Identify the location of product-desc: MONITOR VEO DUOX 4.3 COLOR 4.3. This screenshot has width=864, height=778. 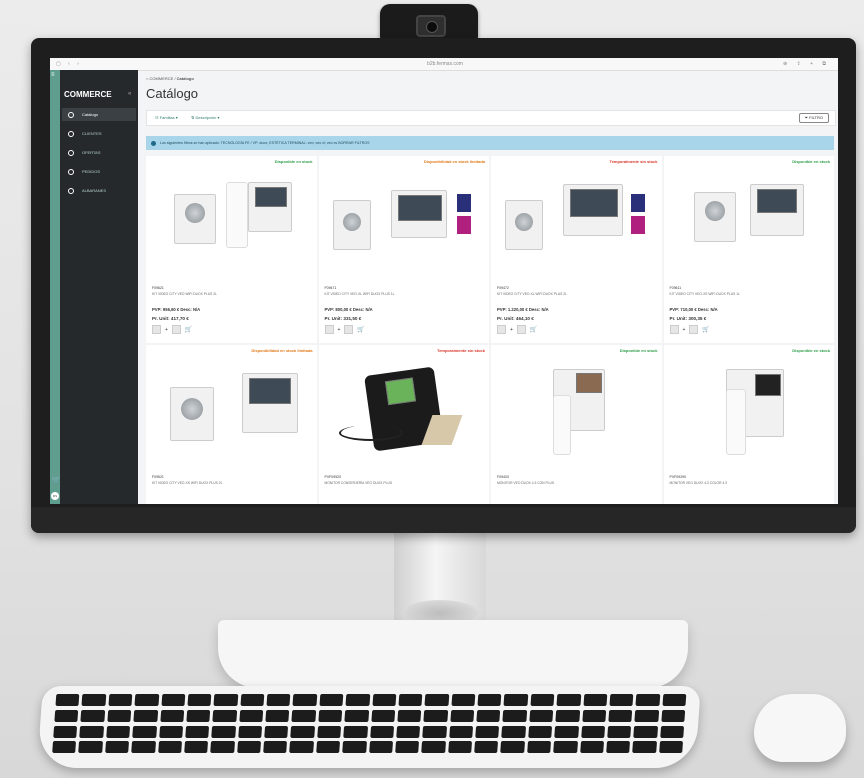
(698, 483).